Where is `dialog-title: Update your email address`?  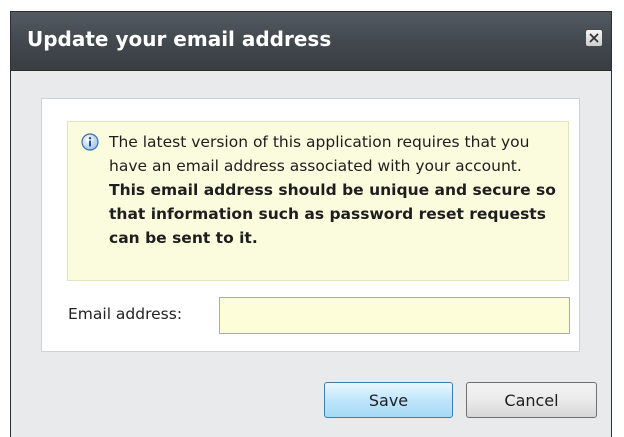
dialog-title: Update your email address is located at coordinates (179, 39).